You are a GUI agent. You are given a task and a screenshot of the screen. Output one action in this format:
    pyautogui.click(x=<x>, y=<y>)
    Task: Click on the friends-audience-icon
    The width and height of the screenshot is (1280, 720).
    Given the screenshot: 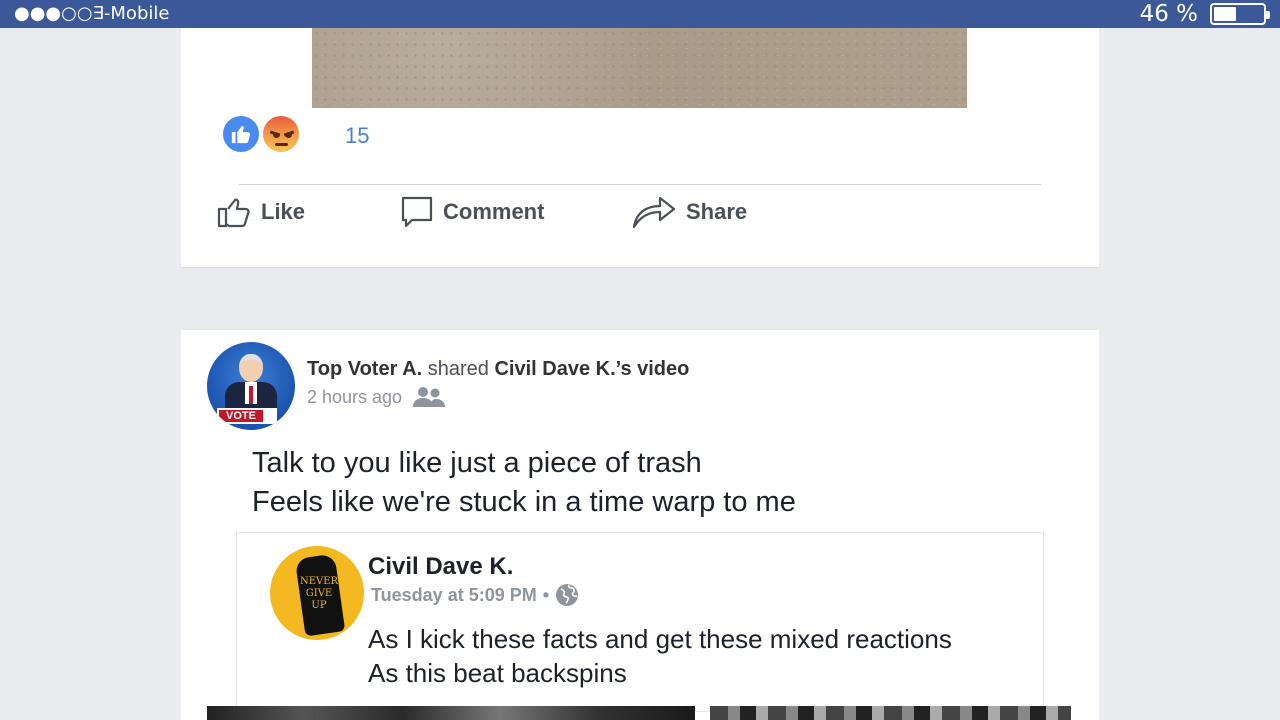 What is the action you would take?
    pyautogui.click(x=429, y=397)
    